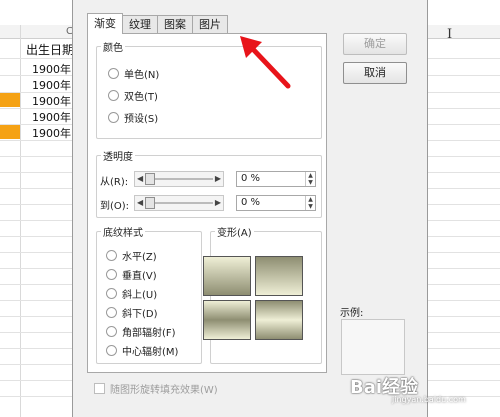 The width and height of the screenshot is (500, 417). What do you see at coordinates (251, 202) in the screenshot?
I see `to-percent-value: 0 %` at bounding box center [251, 202].